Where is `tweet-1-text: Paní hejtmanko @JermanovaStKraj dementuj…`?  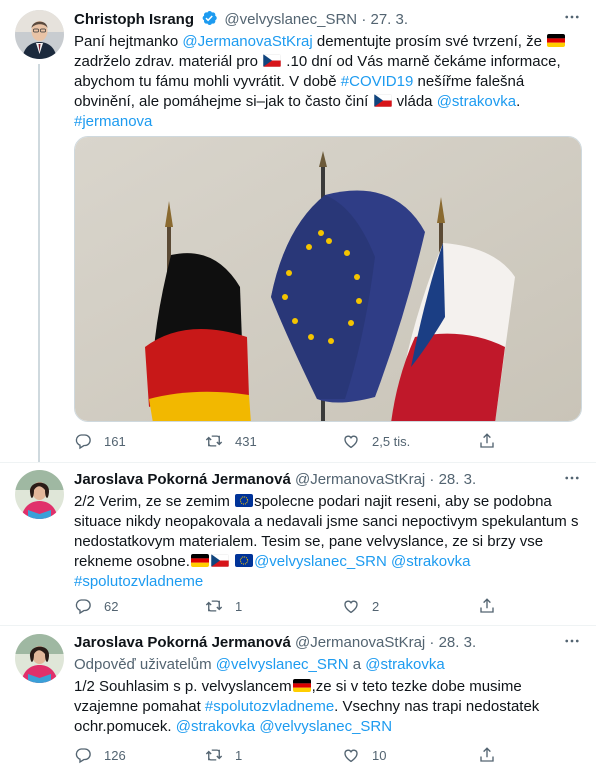 tweet-1-text: Paní hejtmanko @JermanovaStKraj dementuj… is located at coordinates (328, 82).